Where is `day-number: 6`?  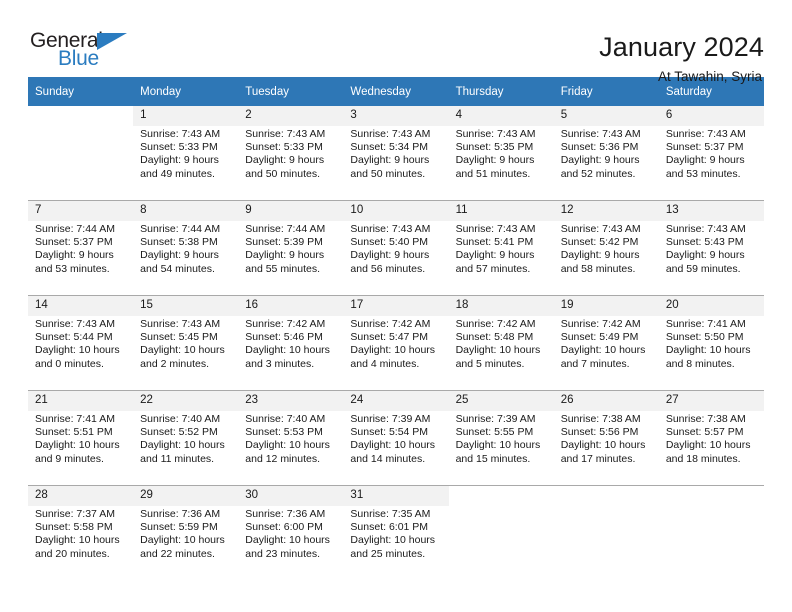 day-number: 6 is located at coordinates (711, 116).